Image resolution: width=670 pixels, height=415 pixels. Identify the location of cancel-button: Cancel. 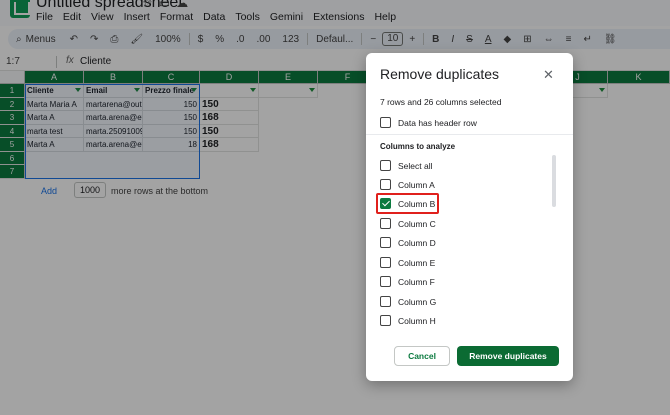
(422, 356).